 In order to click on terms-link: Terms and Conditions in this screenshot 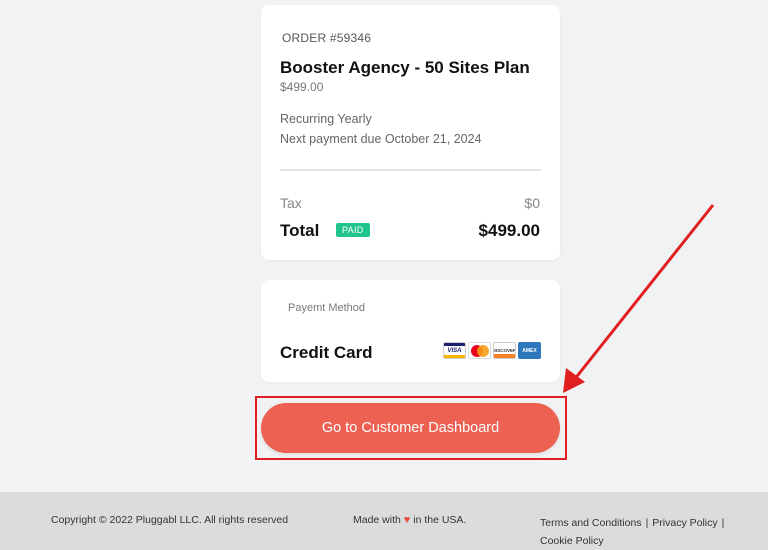, I will do `click(591, 523)`.